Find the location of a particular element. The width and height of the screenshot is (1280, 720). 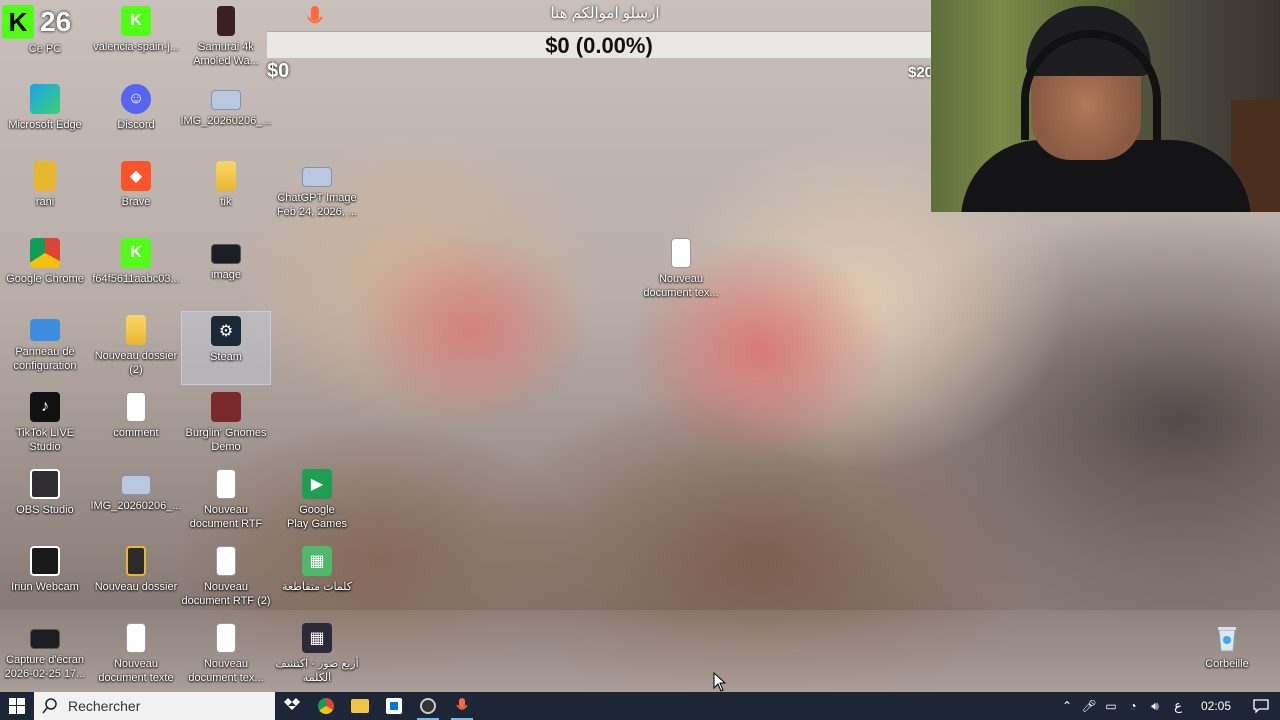

taskbar-app-microphone is located at coordinates (462, 706).